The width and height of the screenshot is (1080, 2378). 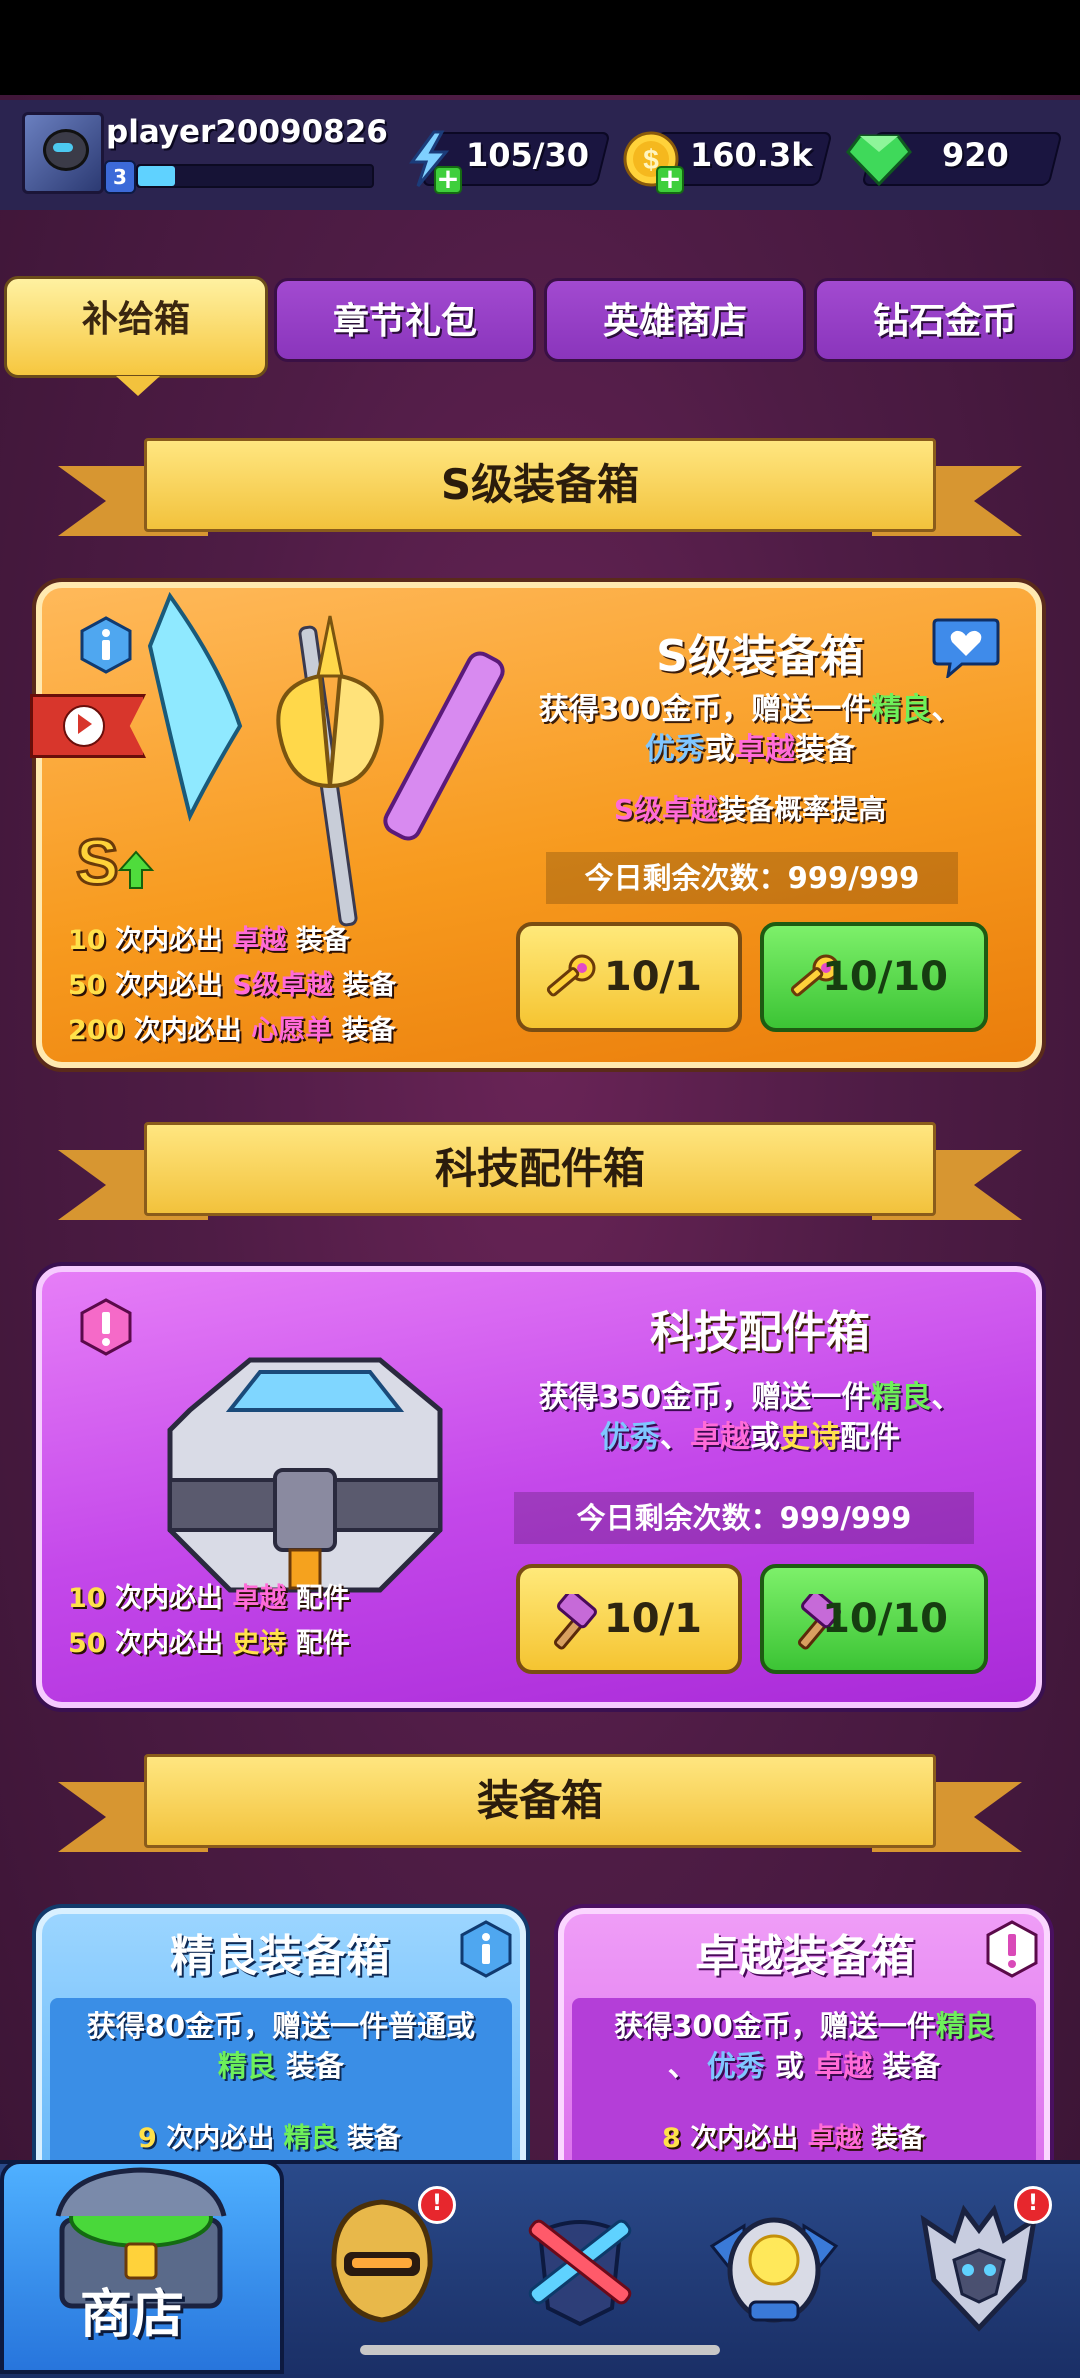 What do you see at coordinates (120, 177) in the screenshot?
I see `player-level-badge: 3` at bounding box center [120, 177].